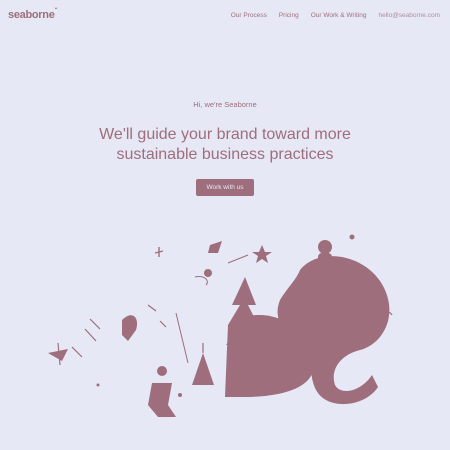 The height and width of the screenshot is (450, 450). I want to click on hero-eyebrow: Hi, we're Seaborne, so click(225, 104).